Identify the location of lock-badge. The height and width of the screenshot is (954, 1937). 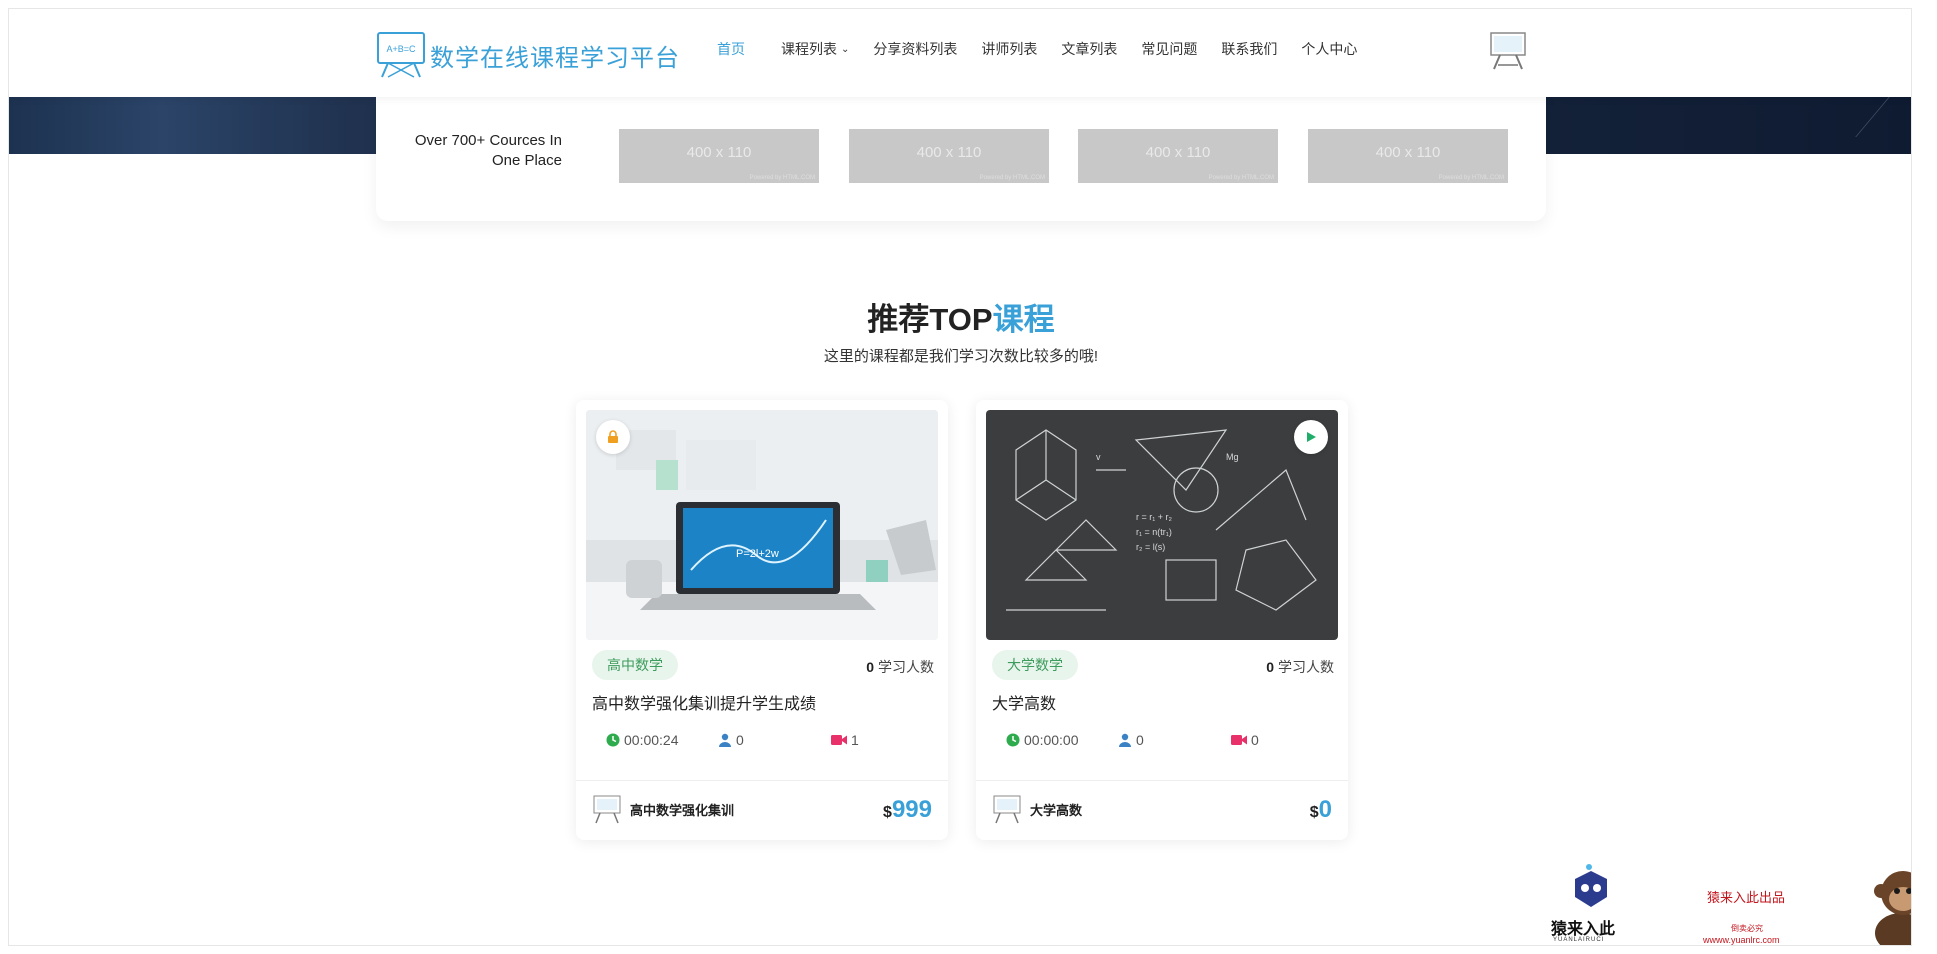
(613, 437).